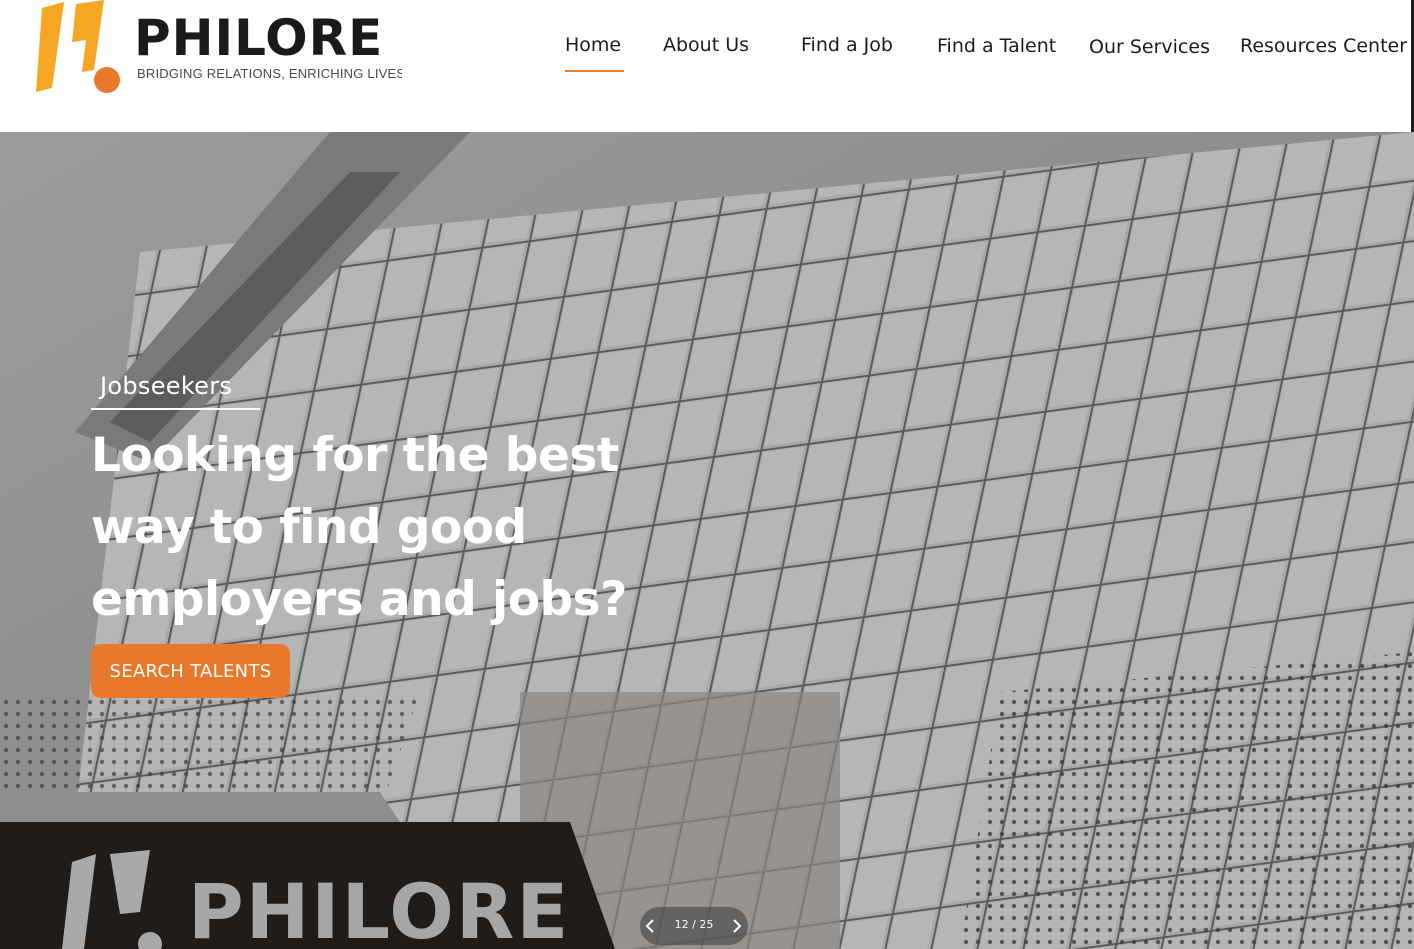 The image size is (1414, 949). Describe the element at coordinates (847, 45) in the screenshot. I see `nav-find-a-job: Find a Job` at that location.